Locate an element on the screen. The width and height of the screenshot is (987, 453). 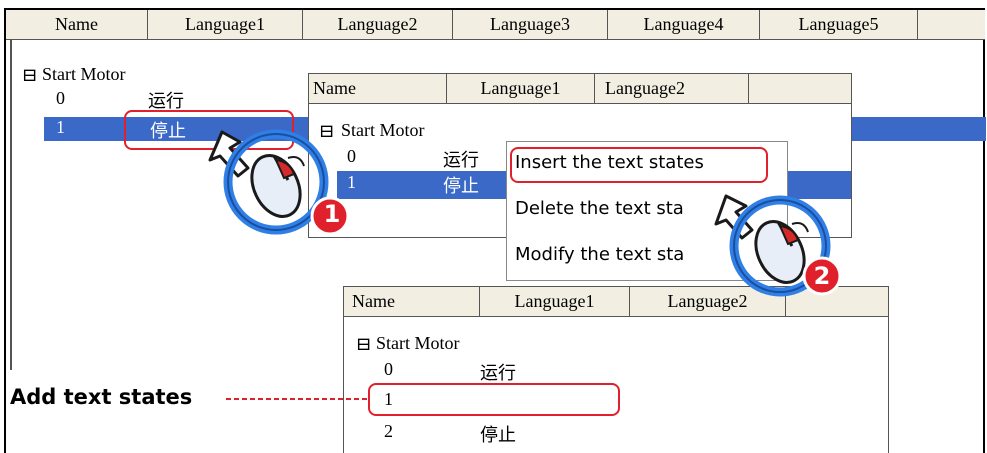
menu-item-delete-text-states: Delete the text sta is located at coordinates (599, 208).